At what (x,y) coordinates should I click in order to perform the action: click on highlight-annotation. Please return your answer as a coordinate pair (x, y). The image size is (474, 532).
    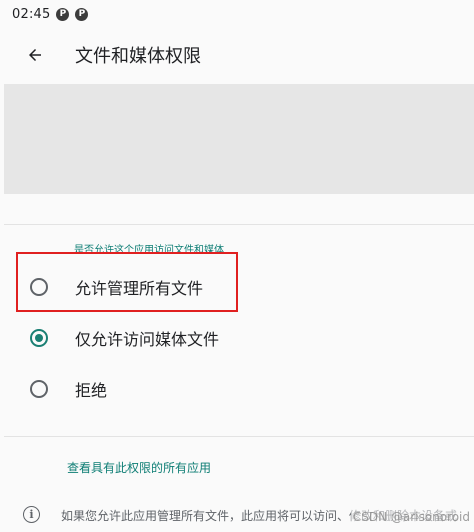
    Looking at the image, I should click on (127, 282).